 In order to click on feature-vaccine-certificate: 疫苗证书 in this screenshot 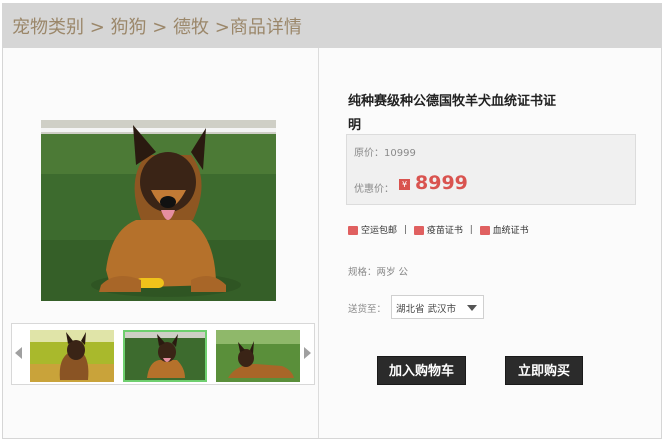, I will do `click(438, 229)`.